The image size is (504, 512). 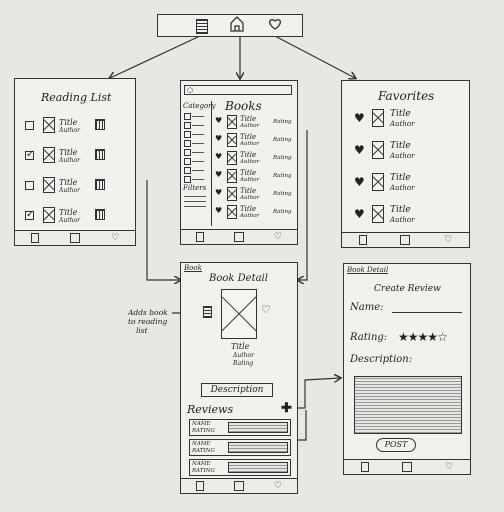 I want to click on book-detail-nav: ♡, so click(x=239, y=485).